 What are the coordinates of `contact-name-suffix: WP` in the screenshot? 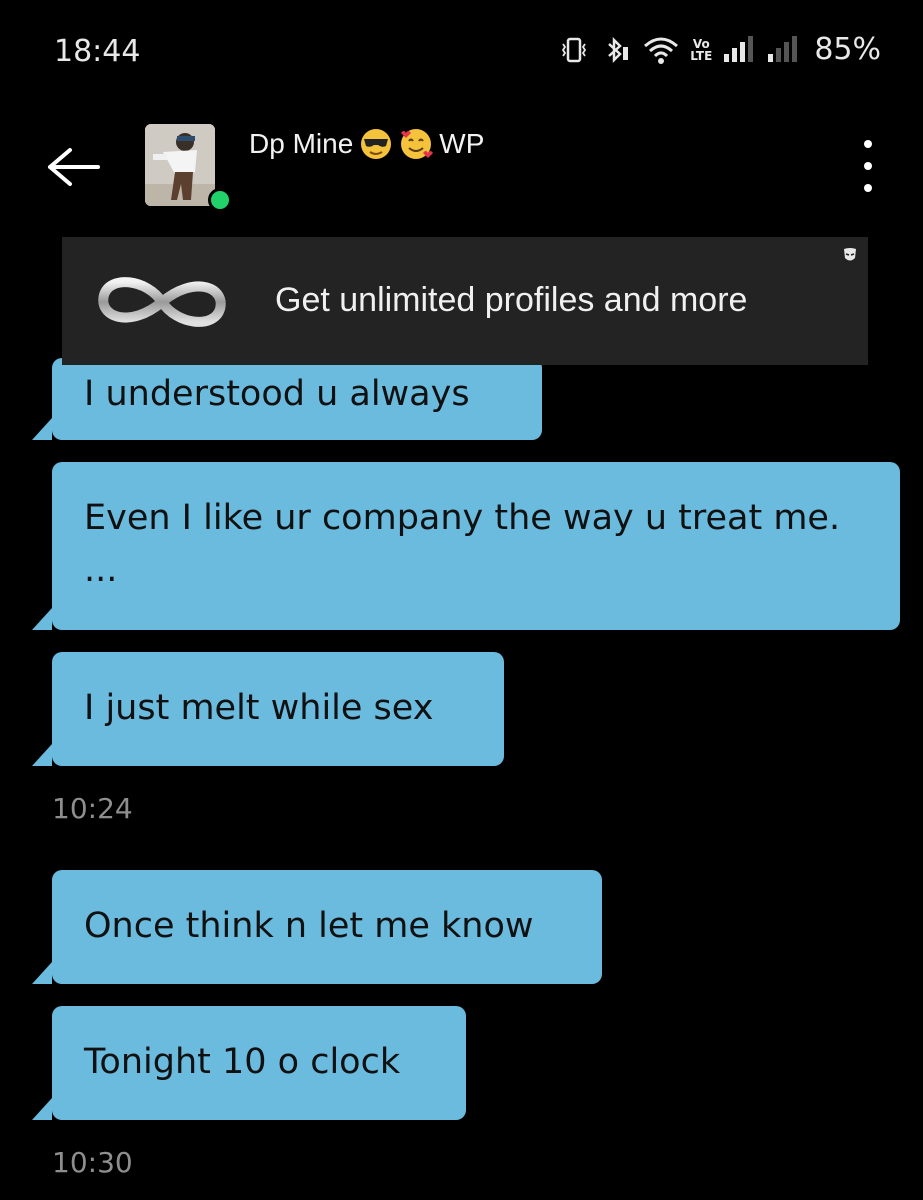 It's located at (462, 143).